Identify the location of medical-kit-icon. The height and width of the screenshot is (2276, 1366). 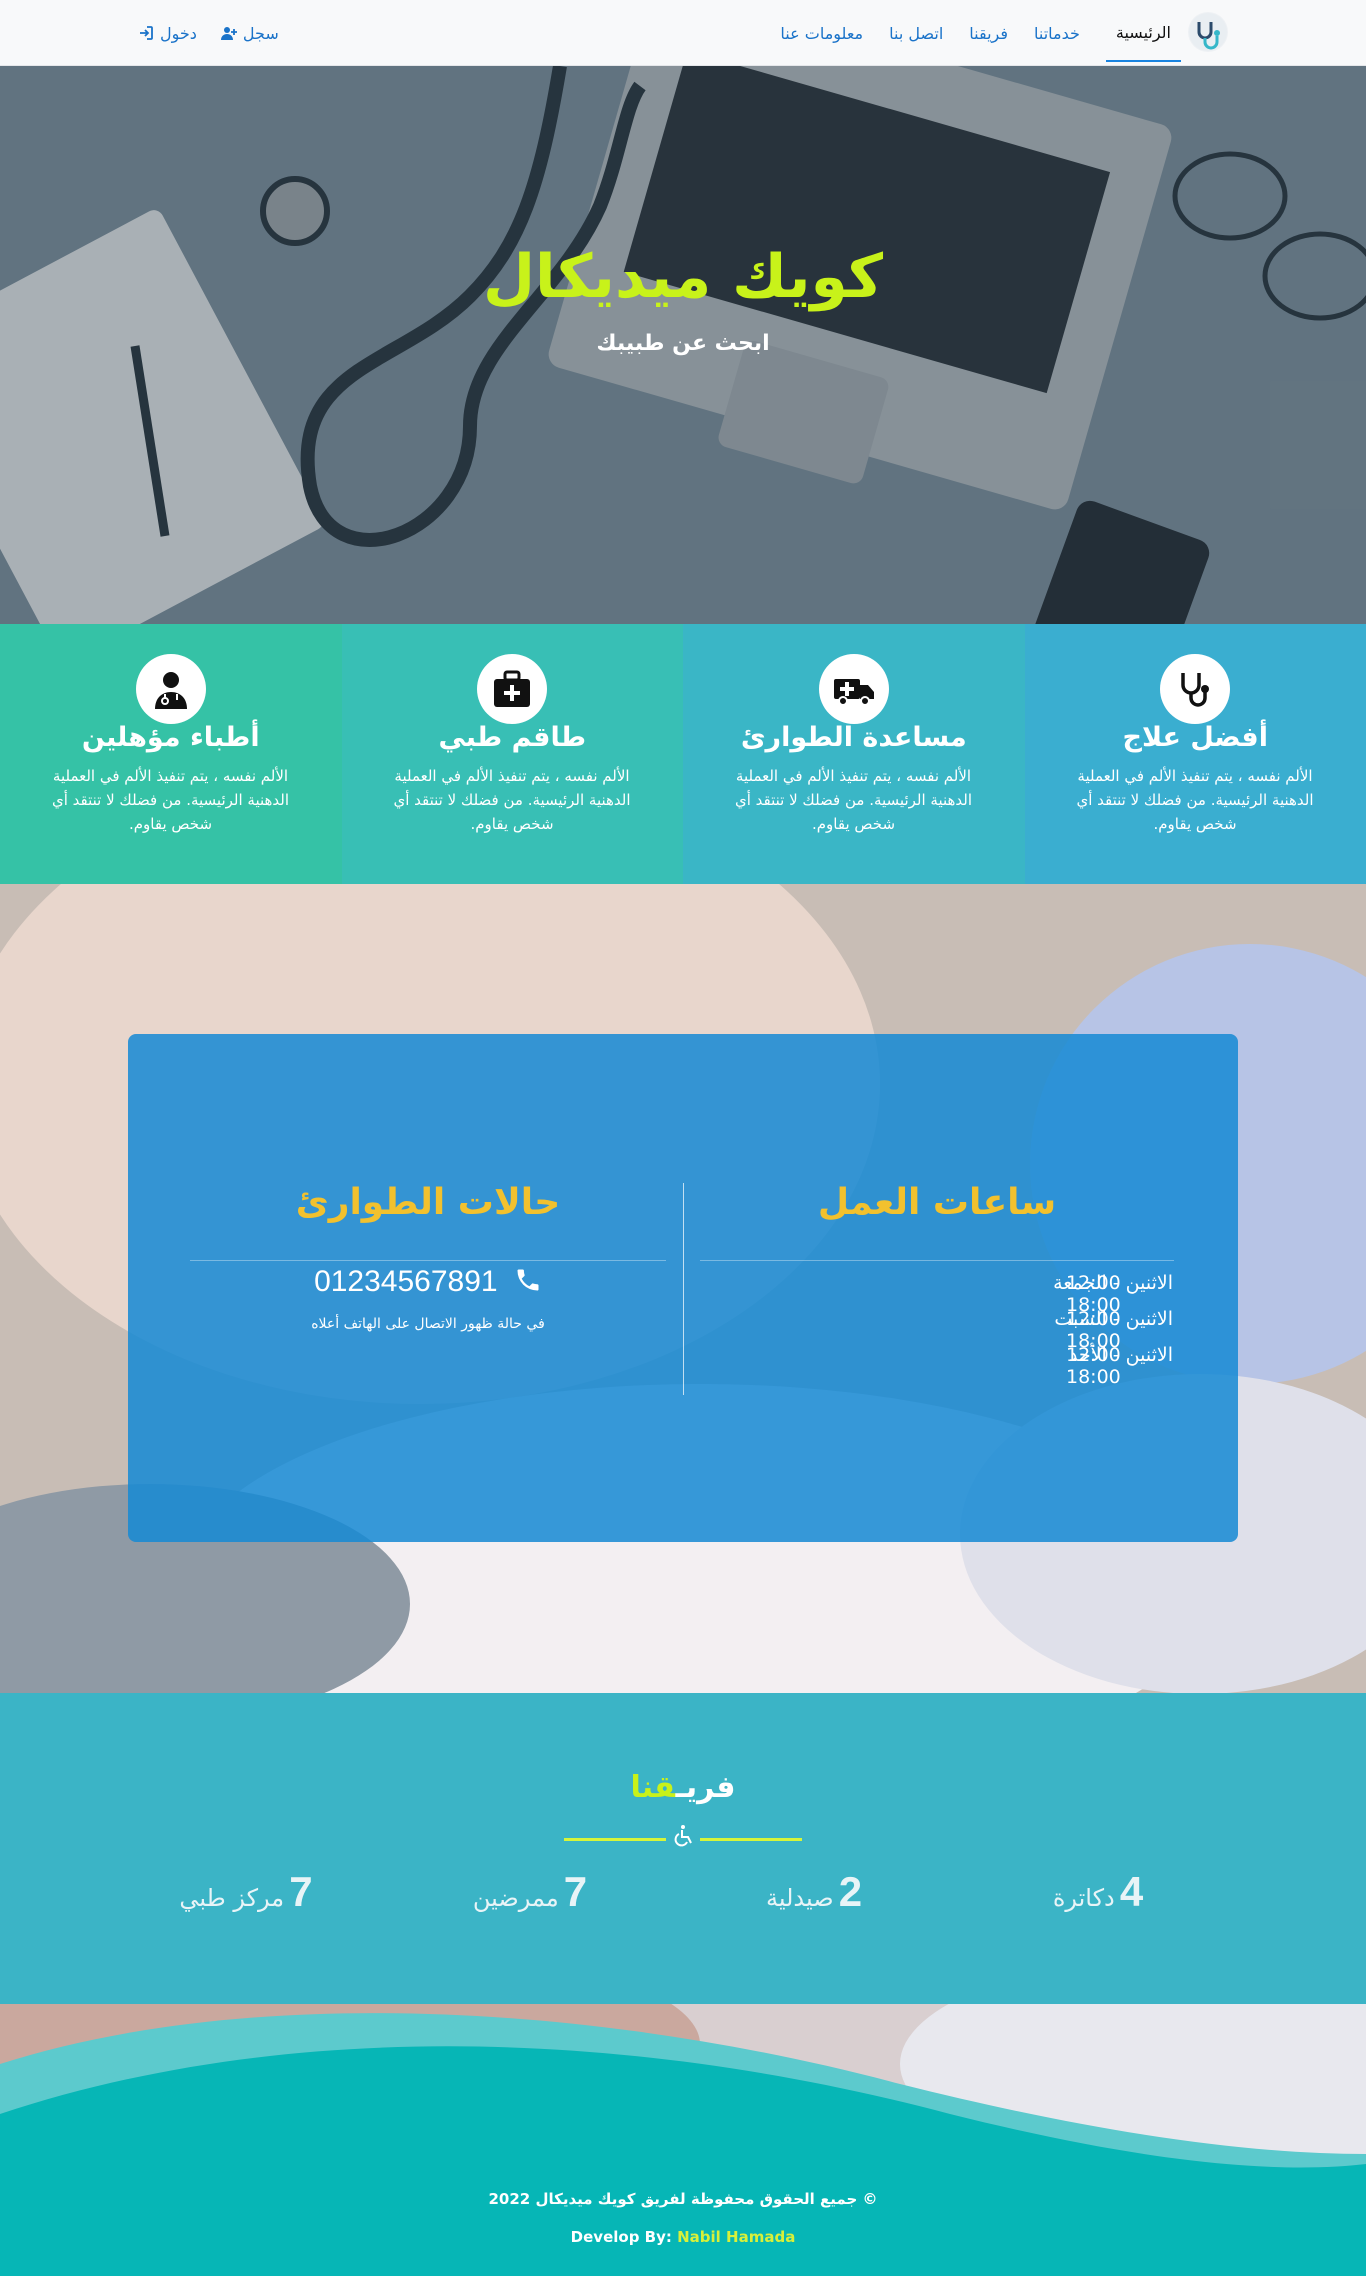
(512, 688).